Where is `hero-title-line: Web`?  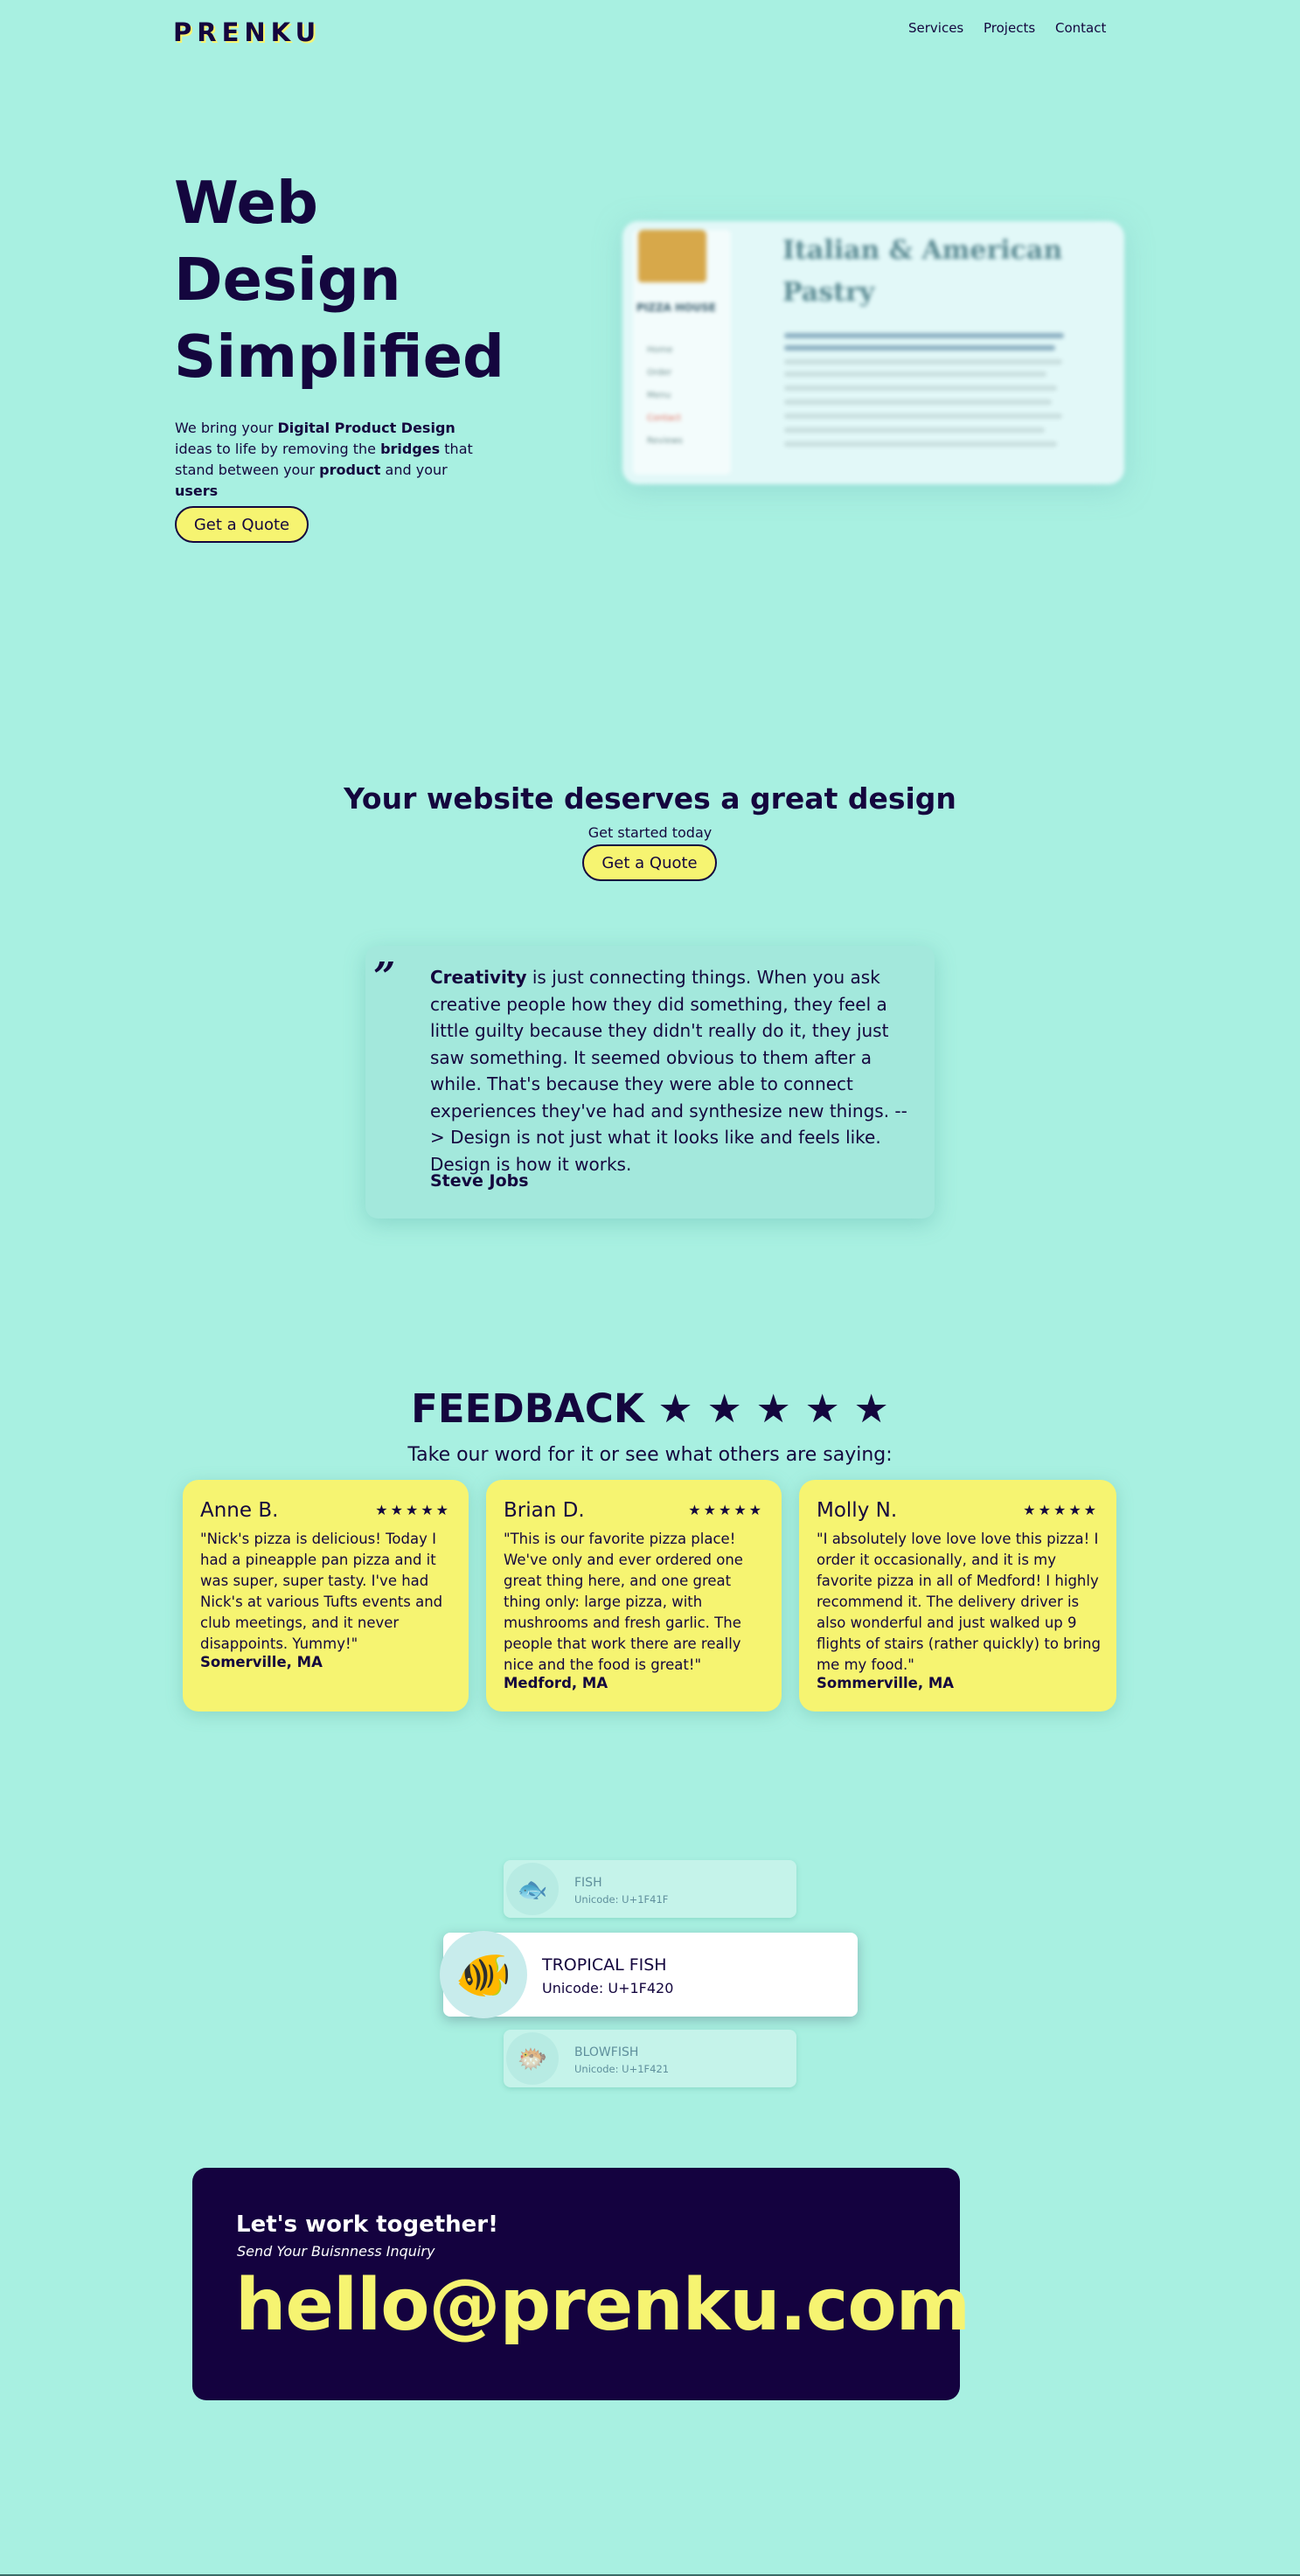
hero-title-line: Web is located at coordinates (246, 203).